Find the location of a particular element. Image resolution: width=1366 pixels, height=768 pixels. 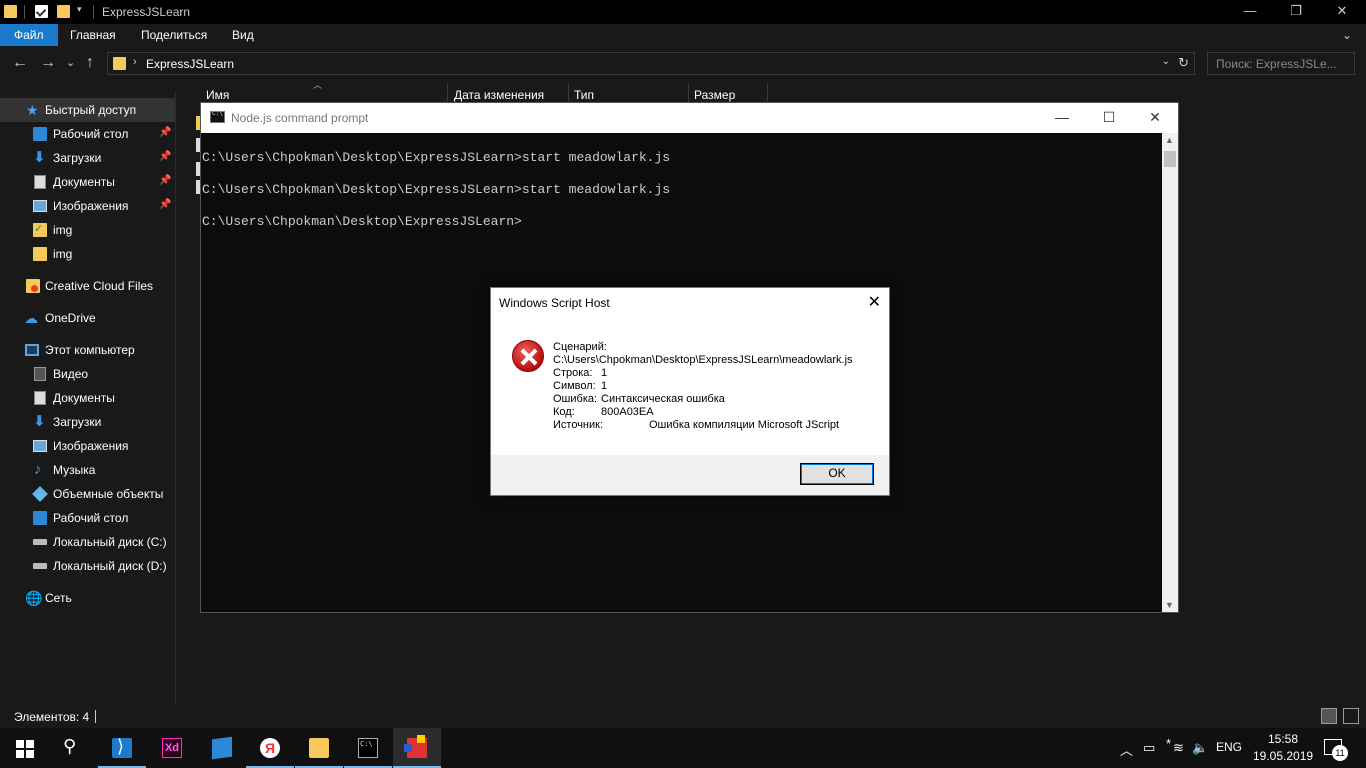

scroll-down-icon: ▼ is located at coordinates (1169, 605).